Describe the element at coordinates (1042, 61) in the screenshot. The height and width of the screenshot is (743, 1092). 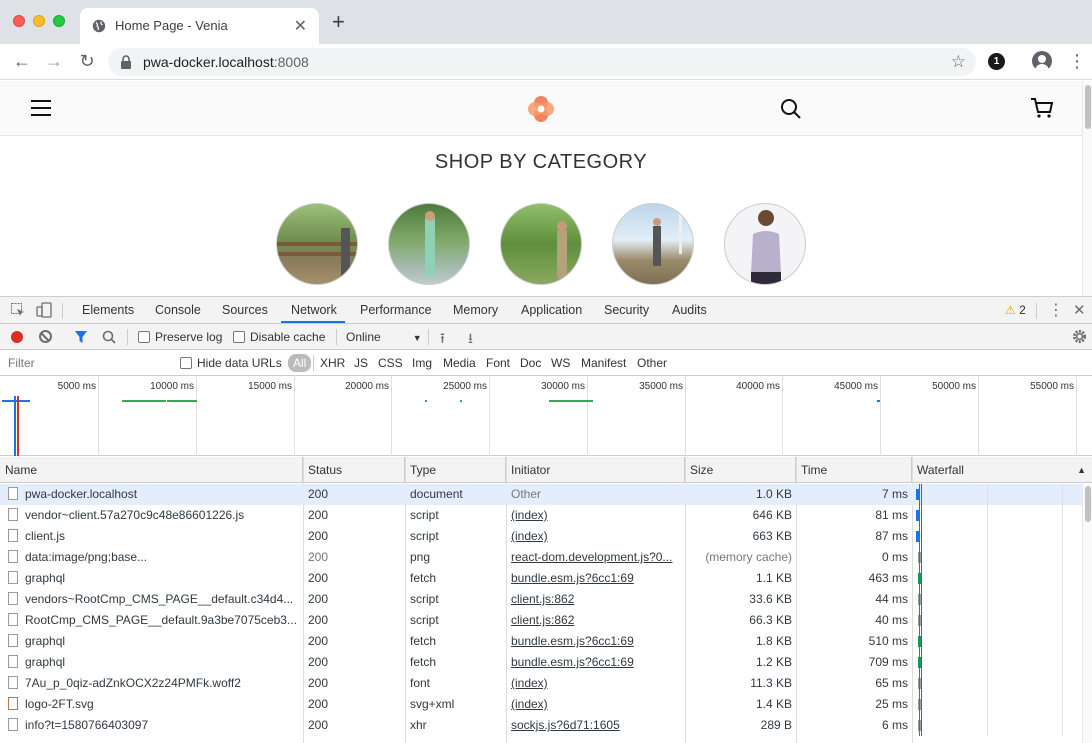
I see `profile-avatar-icon` at that location.